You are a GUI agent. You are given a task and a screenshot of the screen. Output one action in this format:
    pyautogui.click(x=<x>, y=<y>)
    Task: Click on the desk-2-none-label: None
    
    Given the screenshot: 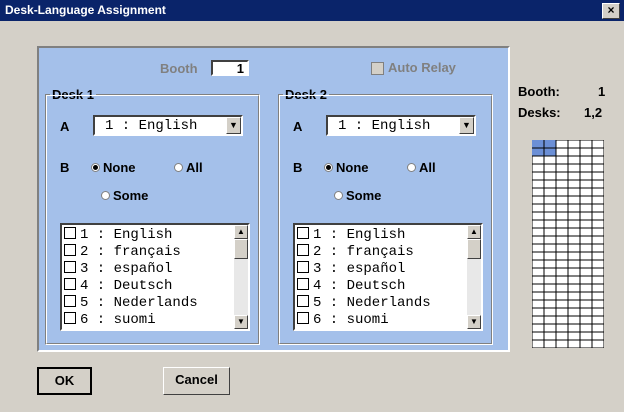 What is the action you would take?
    pyautogui.click(x=352, y=167)
    